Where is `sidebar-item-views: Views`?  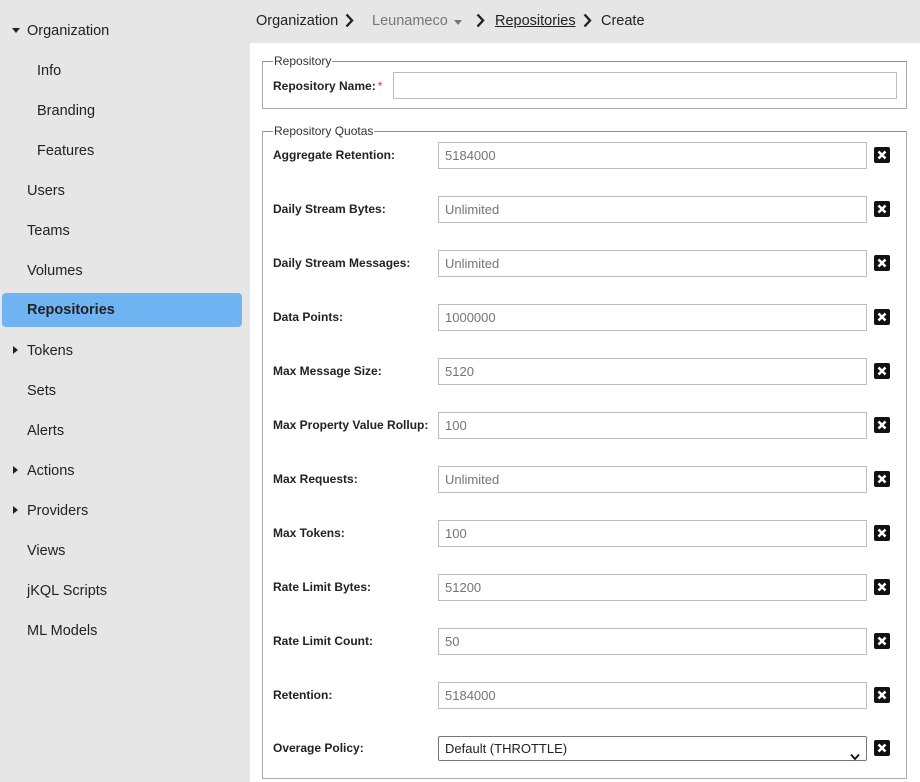
sidebar-item-views: Views is located at coordinates (122, 551).